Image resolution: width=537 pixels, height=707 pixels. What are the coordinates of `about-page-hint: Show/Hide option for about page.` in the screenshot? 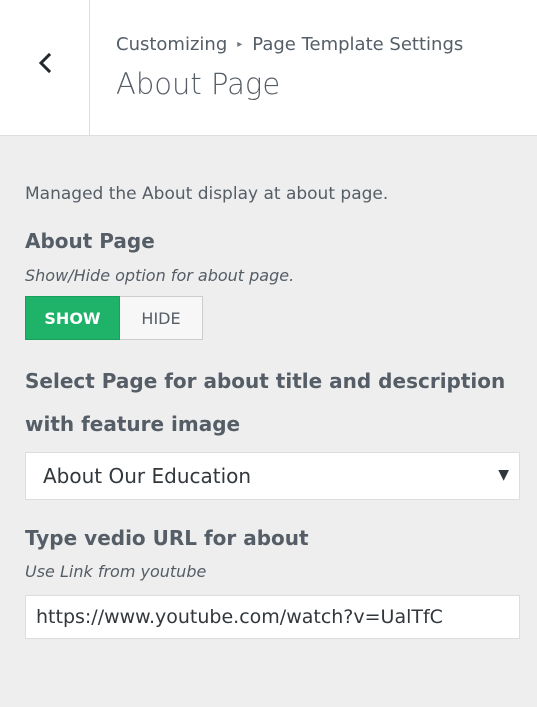 It's located at (160, 275).